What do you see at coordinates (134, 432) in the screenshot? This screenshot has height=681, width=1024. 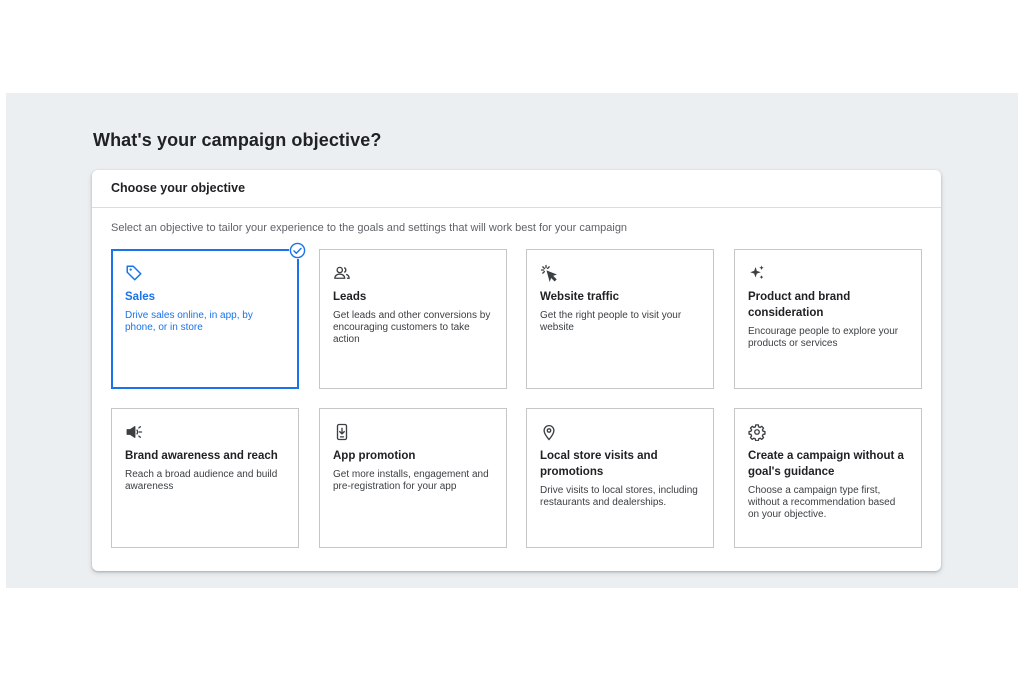 I see `megaphone-icon` at bounding box center [134, 432].